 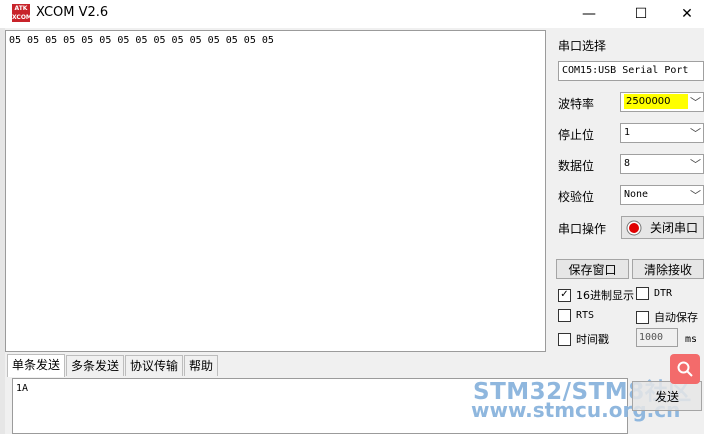 I want to click on dtr-checkbox: DTR, so click(x=654, y=293).